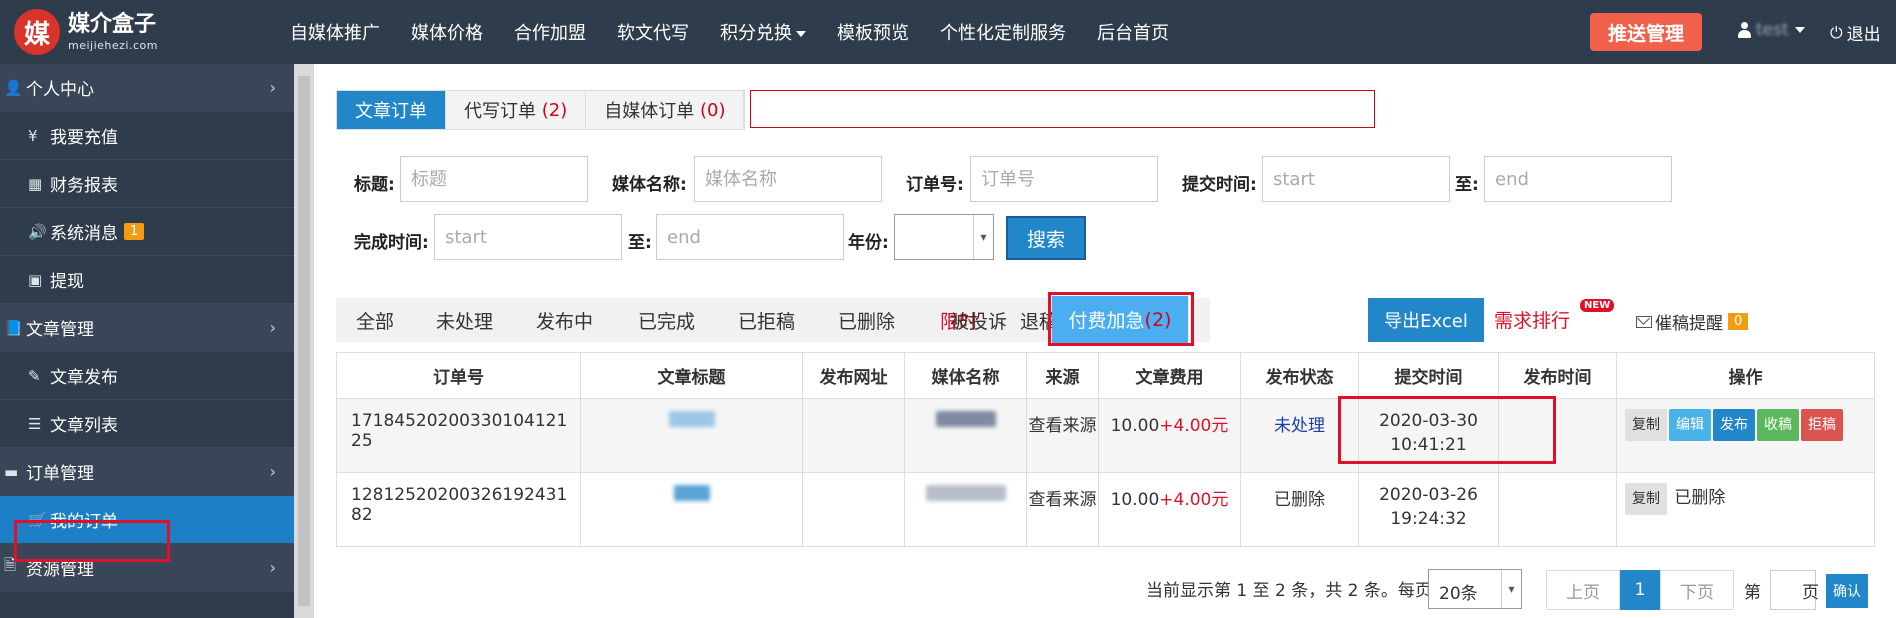  I want to click on receive-button: 收稿, so click(1778, 425).